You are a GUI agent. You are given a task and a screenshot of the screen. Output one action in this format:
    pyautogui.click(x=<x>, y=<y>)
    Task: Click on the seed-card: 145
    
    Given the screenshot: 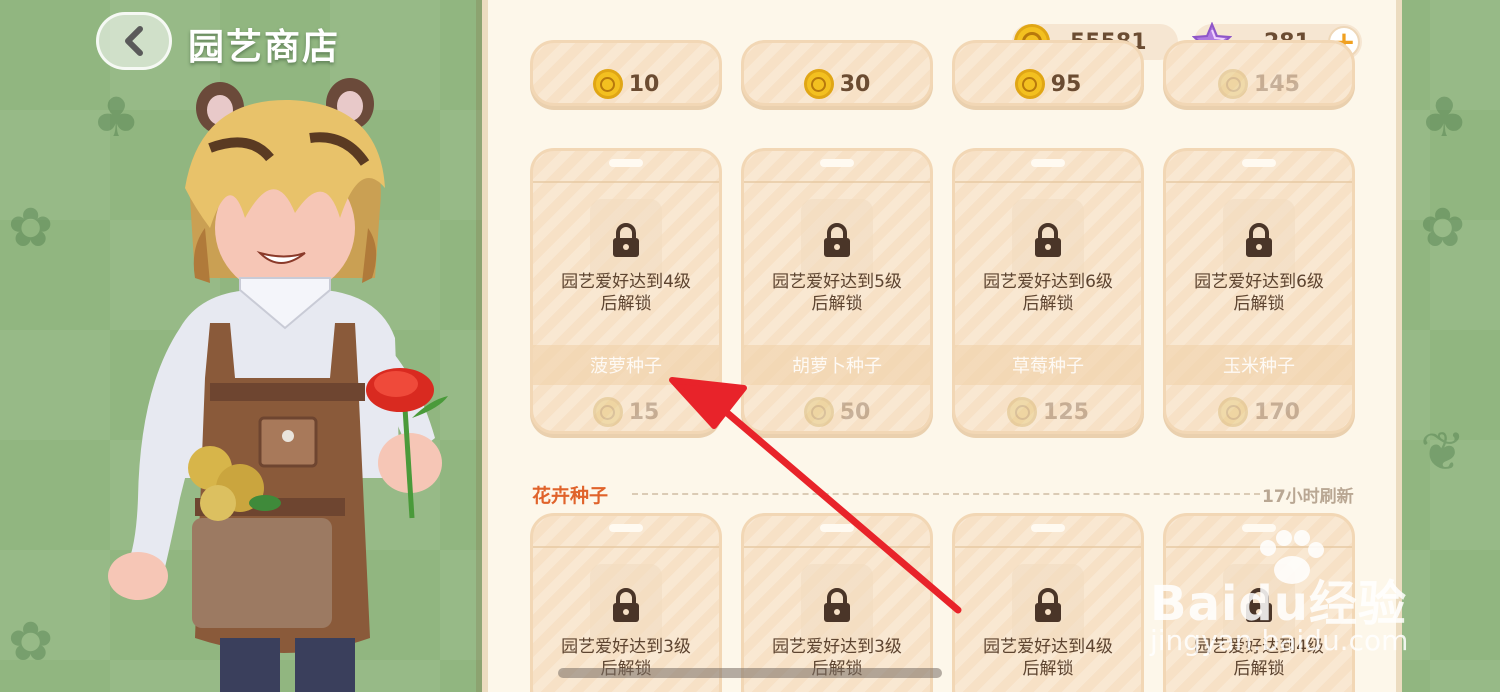 What is the action you would take?
    pyautogui.click(x=1259, y=73)
    